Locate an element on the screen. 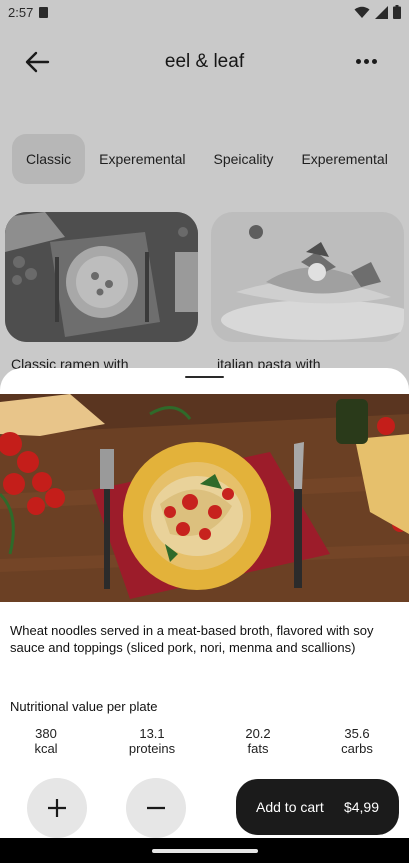 Image resolution: width=409 pixels, height=863 pixels. home-gesture-handle is located at coordinates (205, 851).